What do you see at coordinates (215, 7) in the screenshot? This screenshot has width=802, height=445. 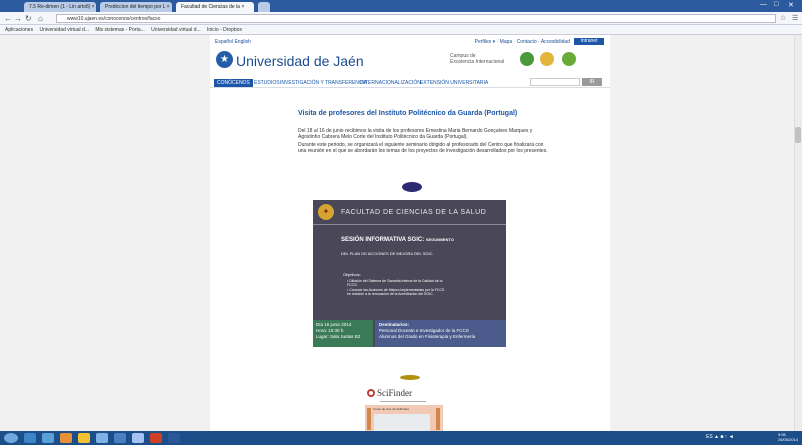 I see `browser-tab-active: Facultad de Ciencias de la ×` at bounding box center [215, 7].